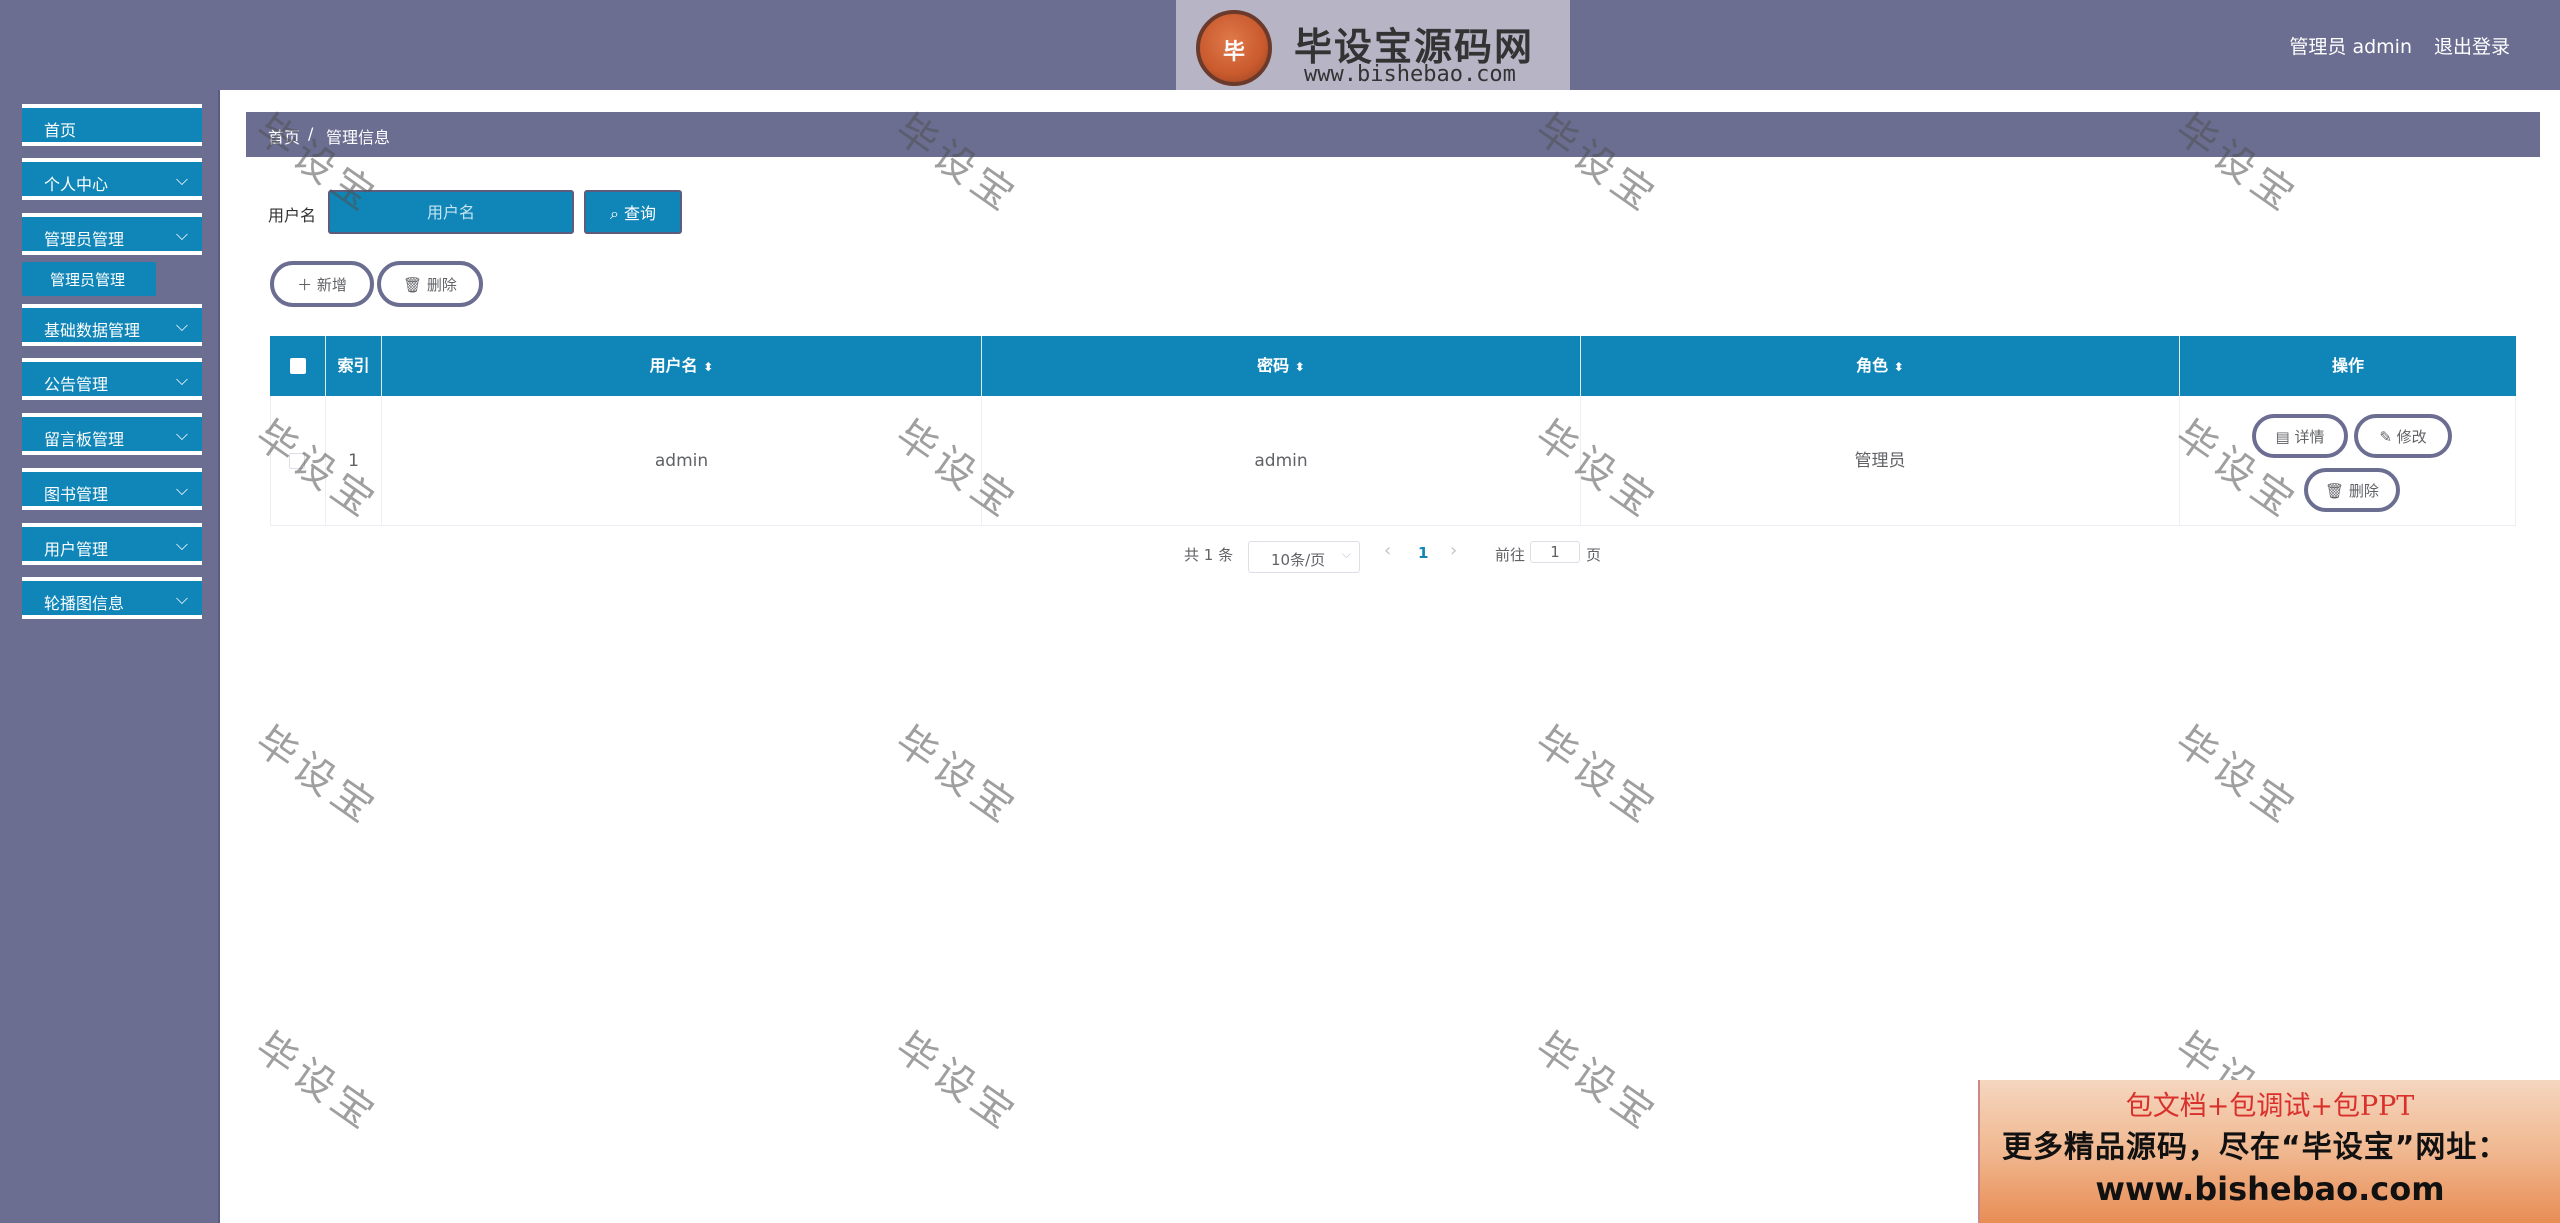 The height and width of the screenshot is (1223, 2560). I want to click on pagination-page: 1, so click(1423, 553).